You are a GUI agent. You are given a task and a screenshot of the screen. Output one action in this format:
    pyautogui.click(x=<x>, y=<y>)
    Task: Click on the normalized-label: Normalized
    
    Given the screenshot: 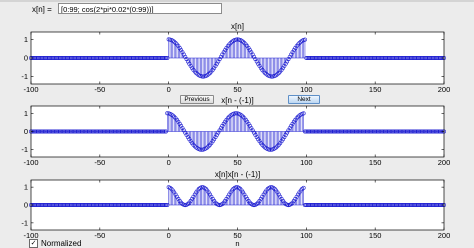 What is the action you would take?
    pyautogui.click(x=61, y=243)
    